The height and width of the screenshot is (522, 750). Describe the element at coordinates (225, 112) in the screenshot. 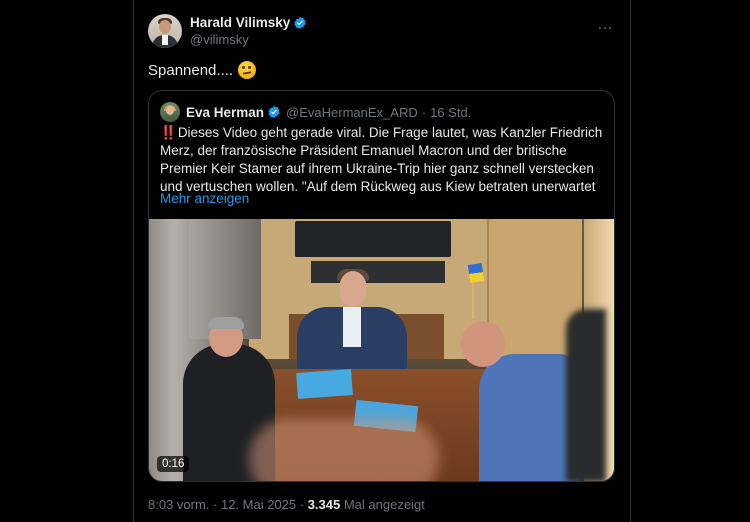

I see `quoted-author-name: Eva Herman` at that location.